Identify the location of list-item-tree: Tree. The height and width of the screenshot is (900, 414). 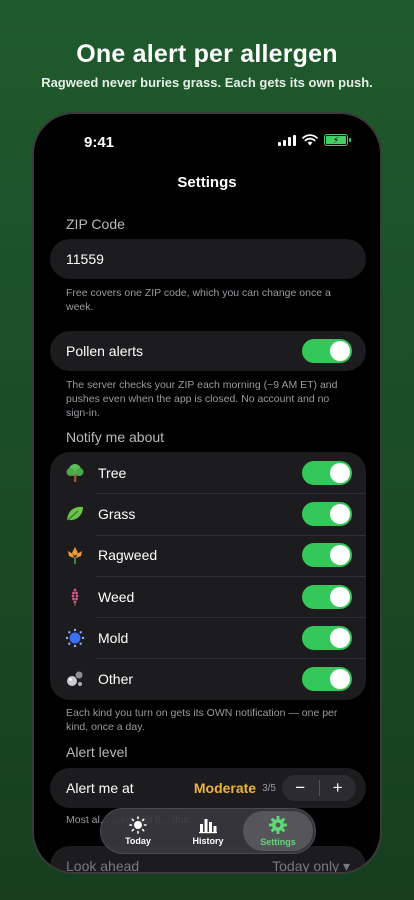
(208, 472).